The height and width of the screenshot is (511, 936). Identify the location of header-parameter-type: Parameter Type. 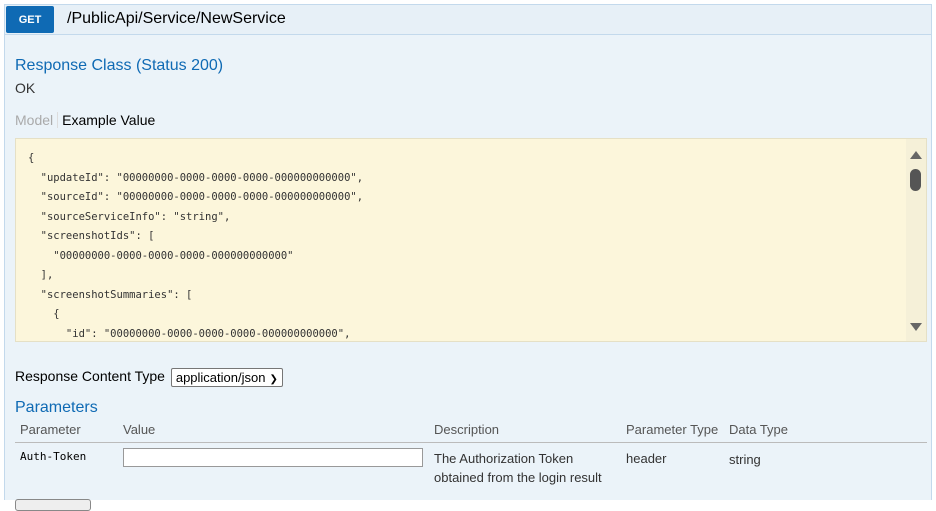
(672, 429).